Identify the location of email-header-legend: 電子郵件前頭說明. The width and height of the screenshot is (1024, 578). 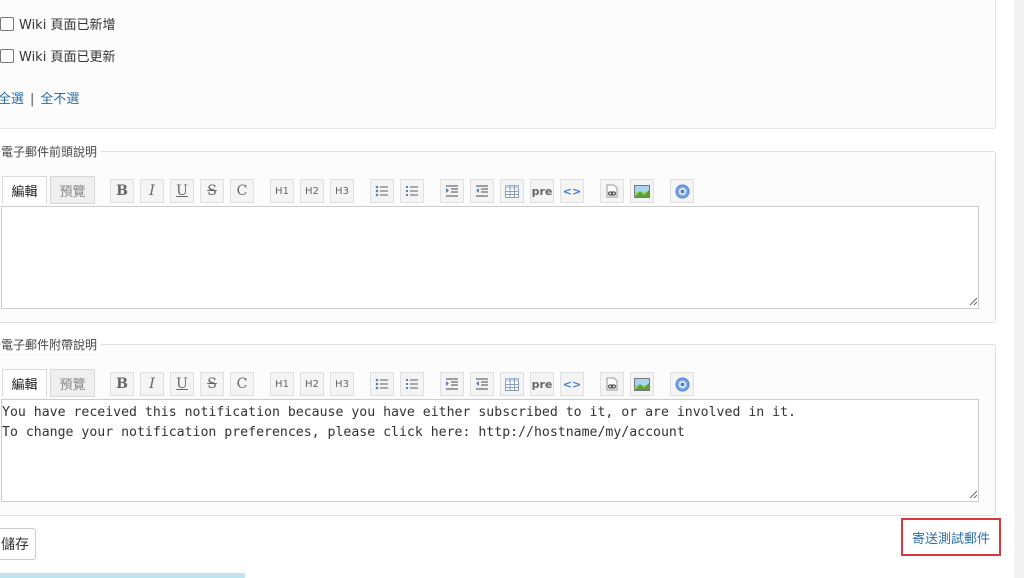
(51, 151).